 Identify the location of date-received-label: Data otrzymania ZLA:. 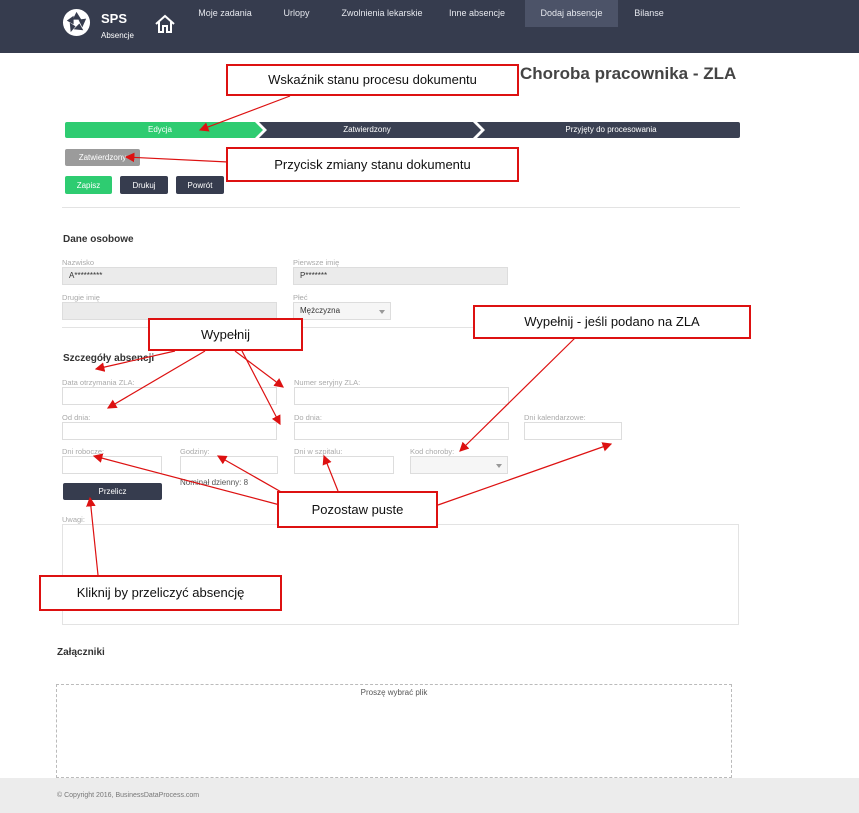
(98, 382).